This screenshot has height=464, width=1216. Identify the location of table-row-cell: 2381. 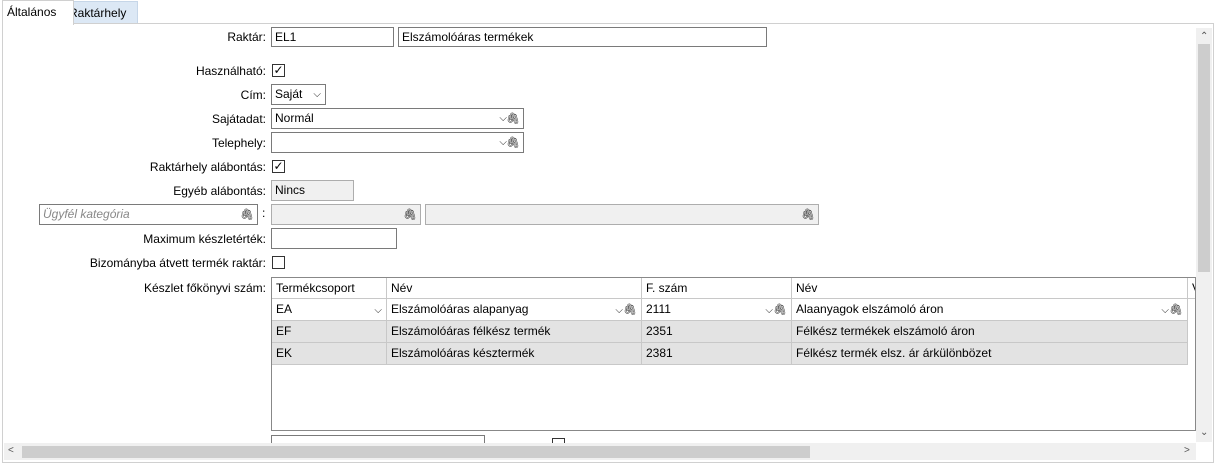
(717, 354).